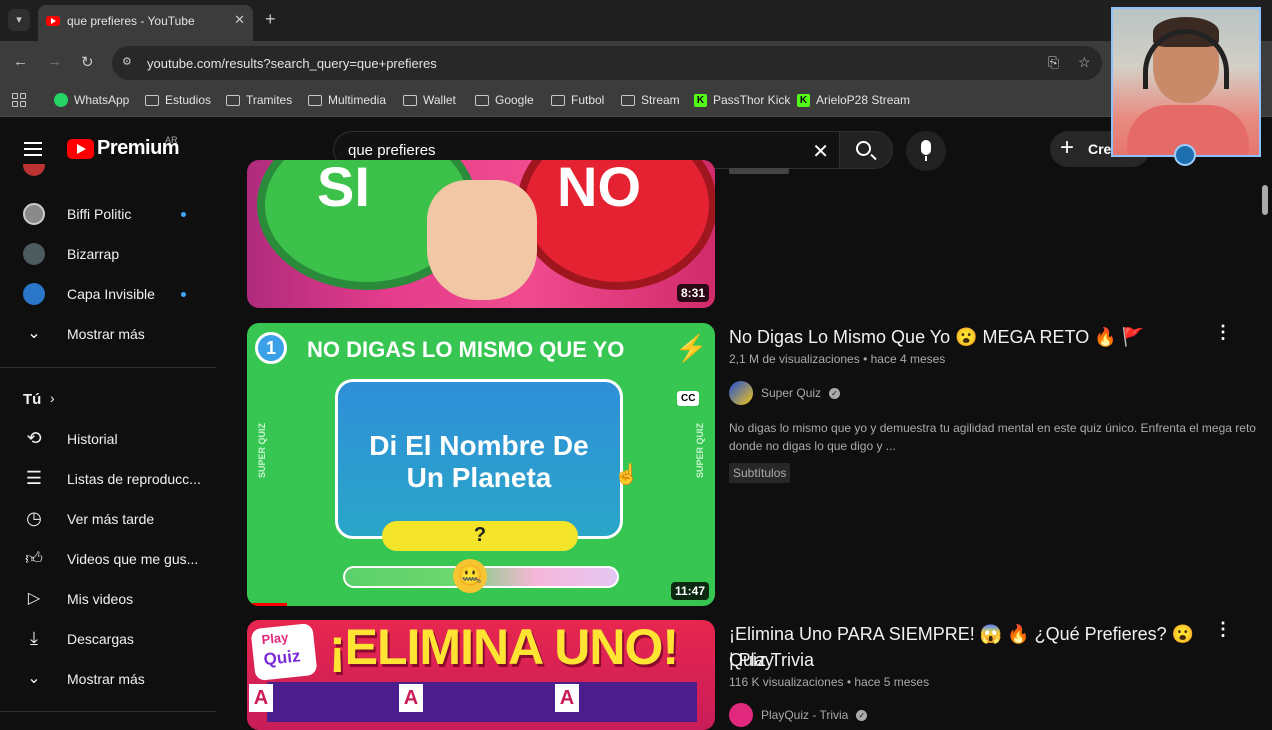  Describe the element at coordinates (820, 151) in the screenshot. I see `clear-search-icon: ✕` at that location.